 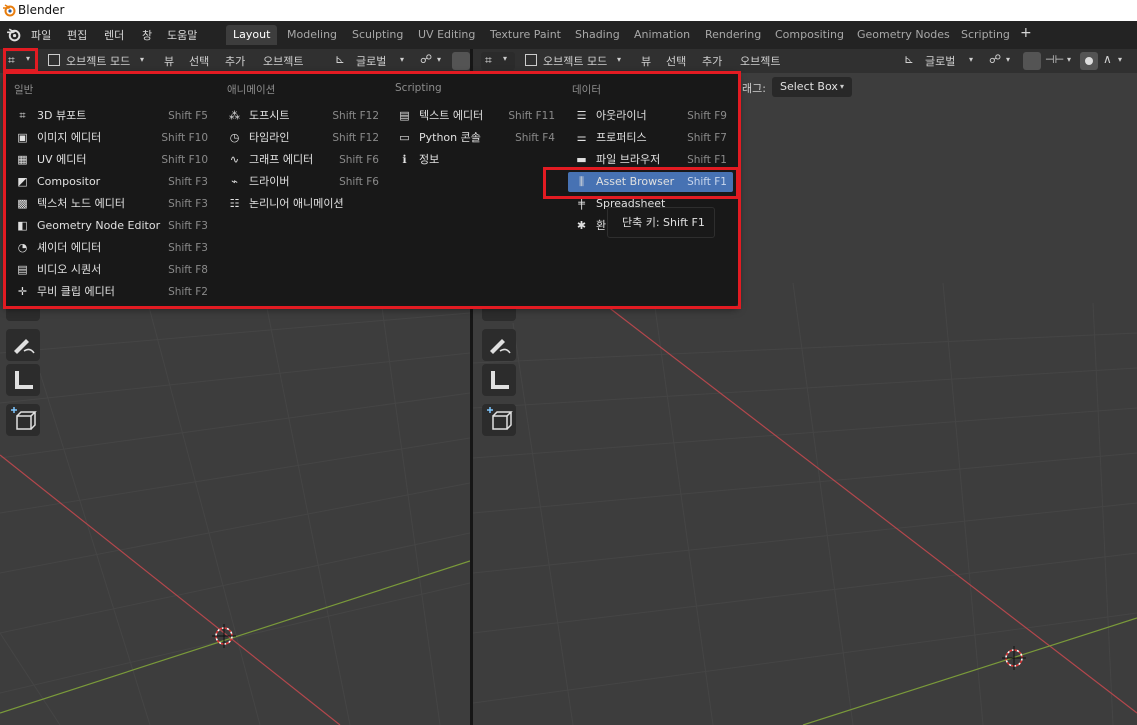 What do you see at coordinates (114, 35) in the screenshot?
I see `menu-render: 렌더` at bounding box center [114, 35].